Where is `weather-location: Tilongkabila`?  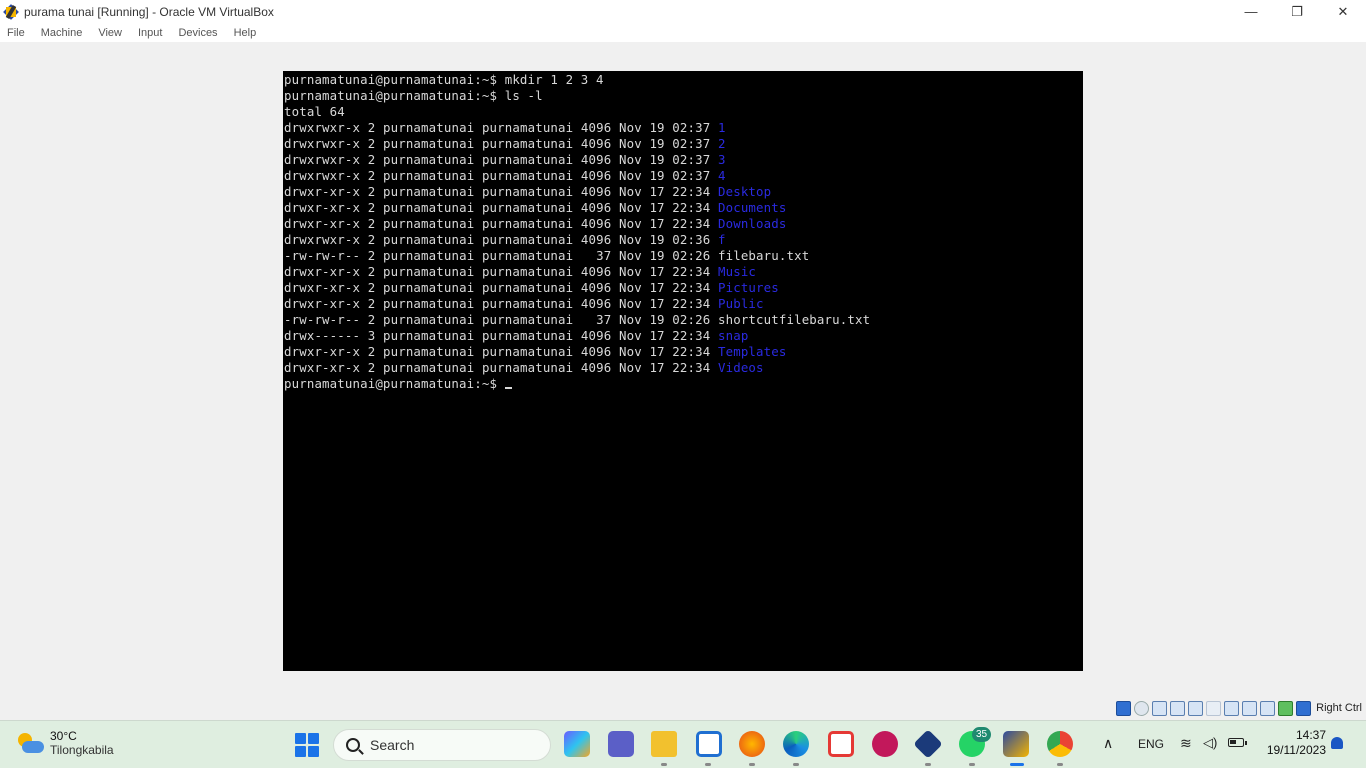
weather-location: Tilongkabila is located at coordinates (82, 750).